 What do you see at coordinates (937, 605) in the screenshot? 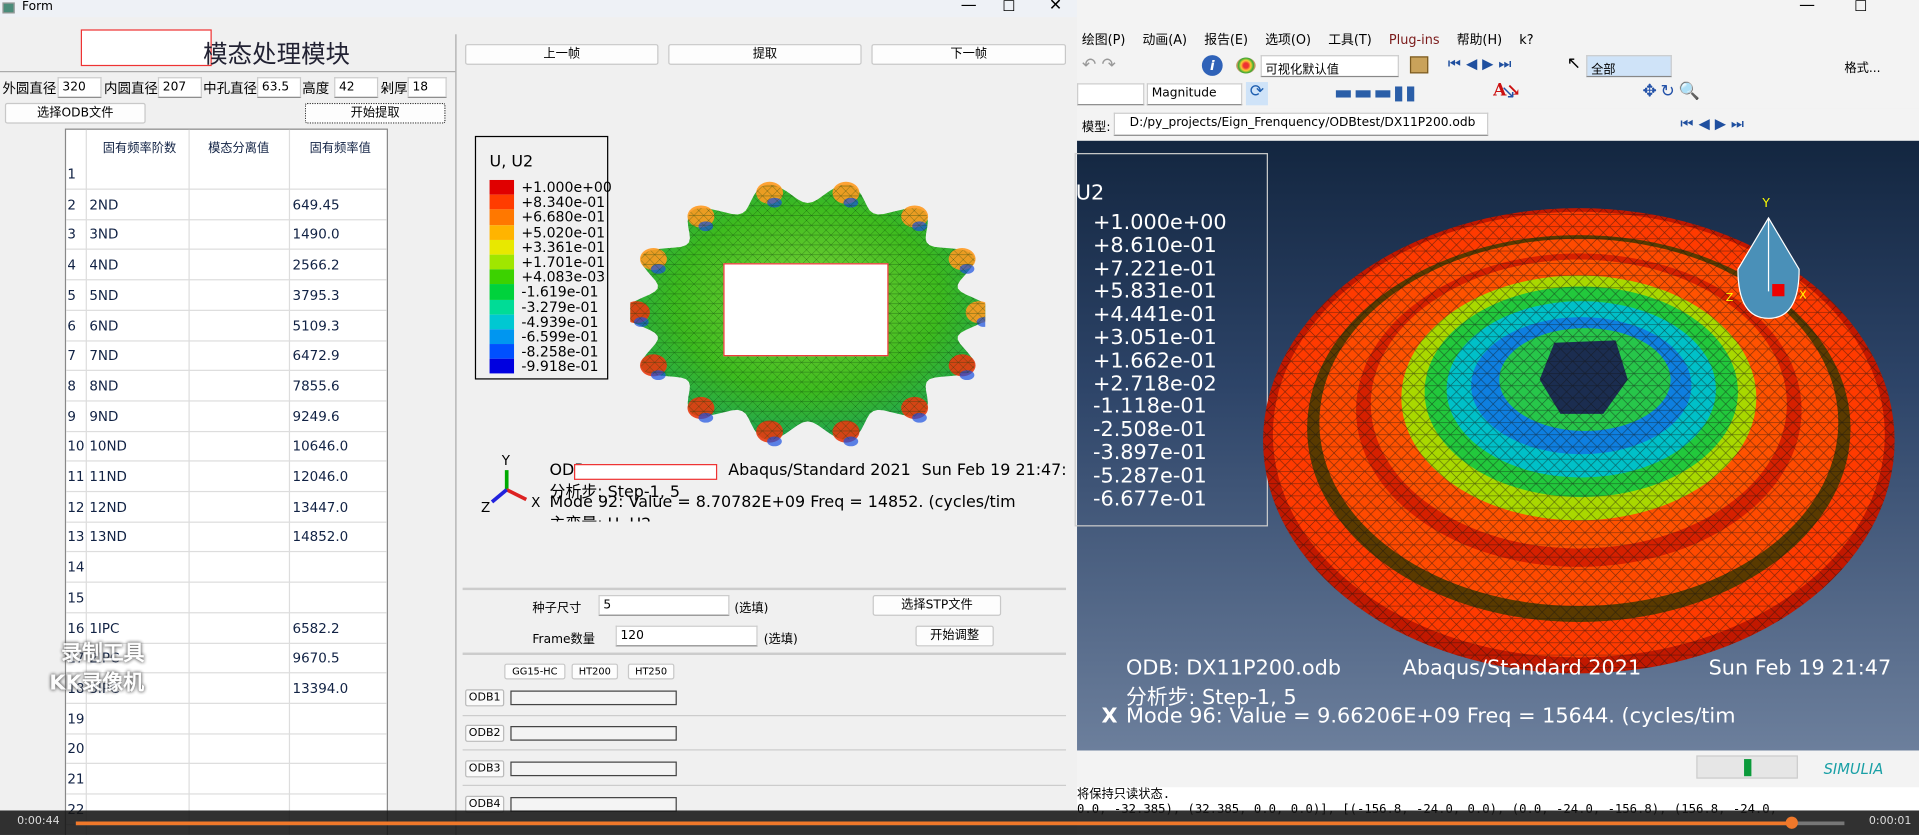
I see `select-stp-button: 选择STP文件` at bounding box center [937, 605].